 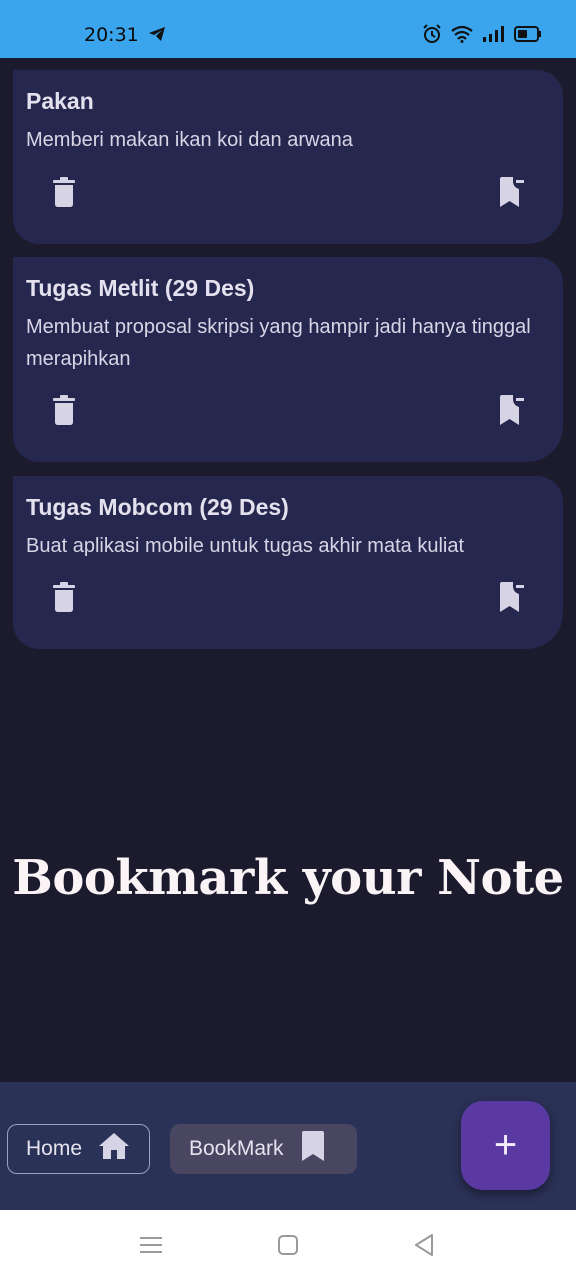 What do you see at coordinates (424, 1247) in the screenshot?
I see `back-icon` at bounding box center [424, 1247].